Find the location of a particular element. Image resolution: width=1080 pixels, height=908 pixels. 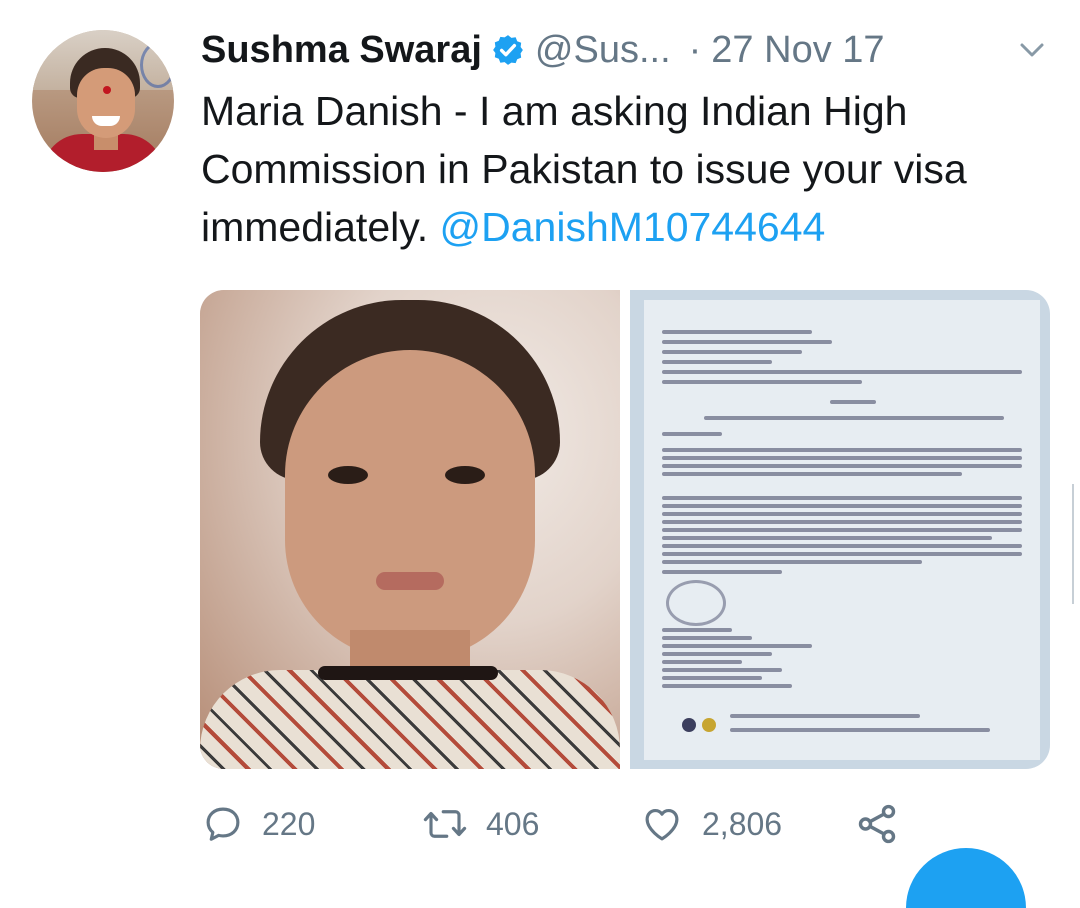

photo-mouth is located at coordinates (410, 581).